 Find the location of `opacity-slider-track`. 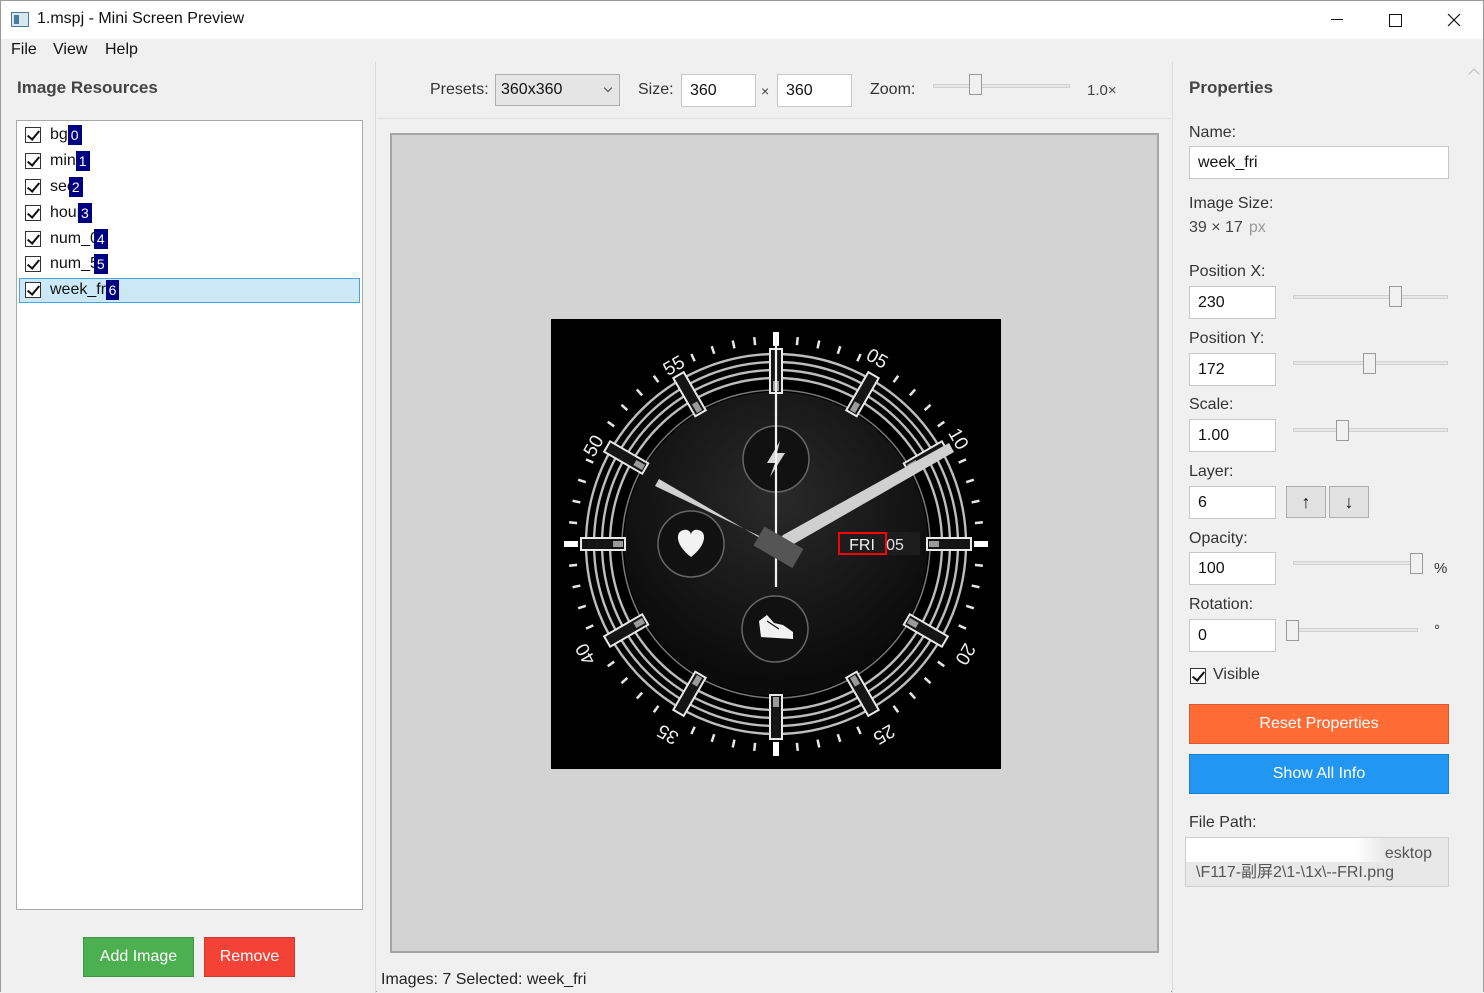

opacity-slider-track is located at coordinates (1358, 563).